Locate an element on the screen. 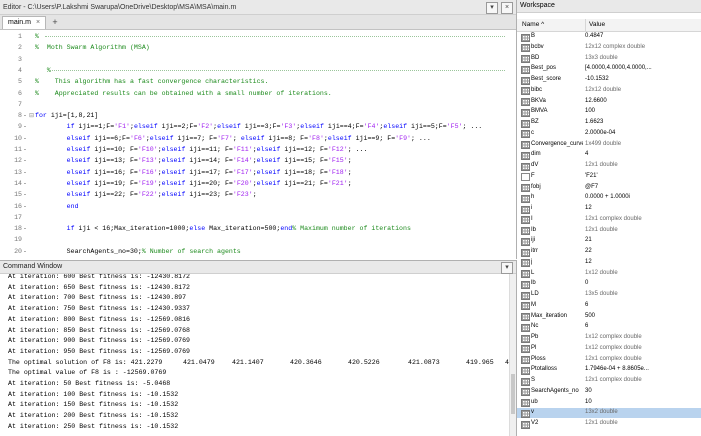 The height and width of the screenshot is (436, 701). code-line: 7 is located at coordinates (258, 105).